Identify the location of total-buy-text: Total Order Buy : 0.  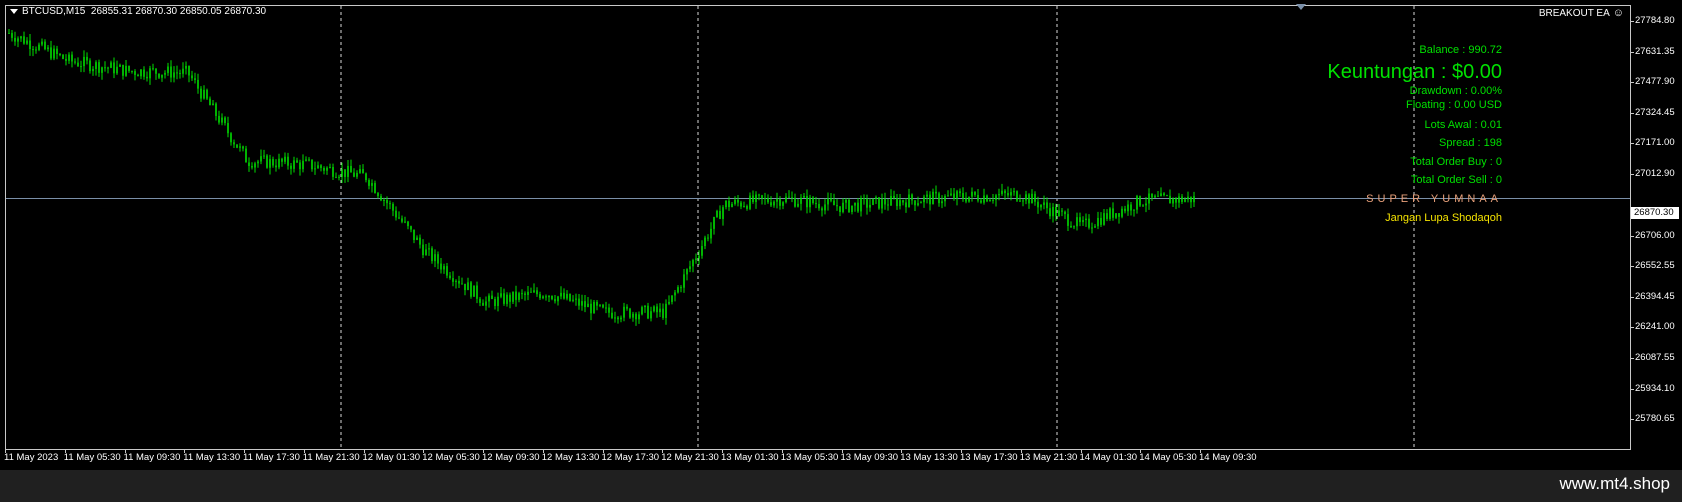
(1456, 162).